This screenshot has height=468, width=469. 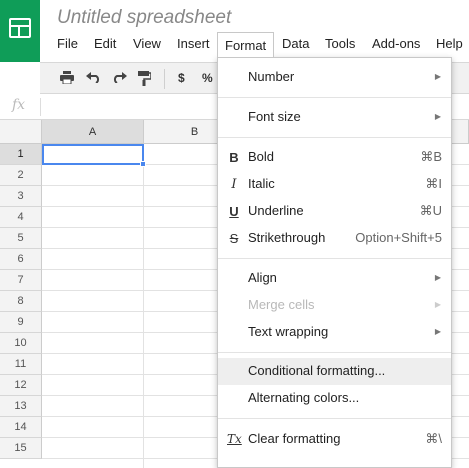 What do you see at coordinates (21, 364) in the screenshot?
I see `row-header: 11` at bounding box center [21, 364].